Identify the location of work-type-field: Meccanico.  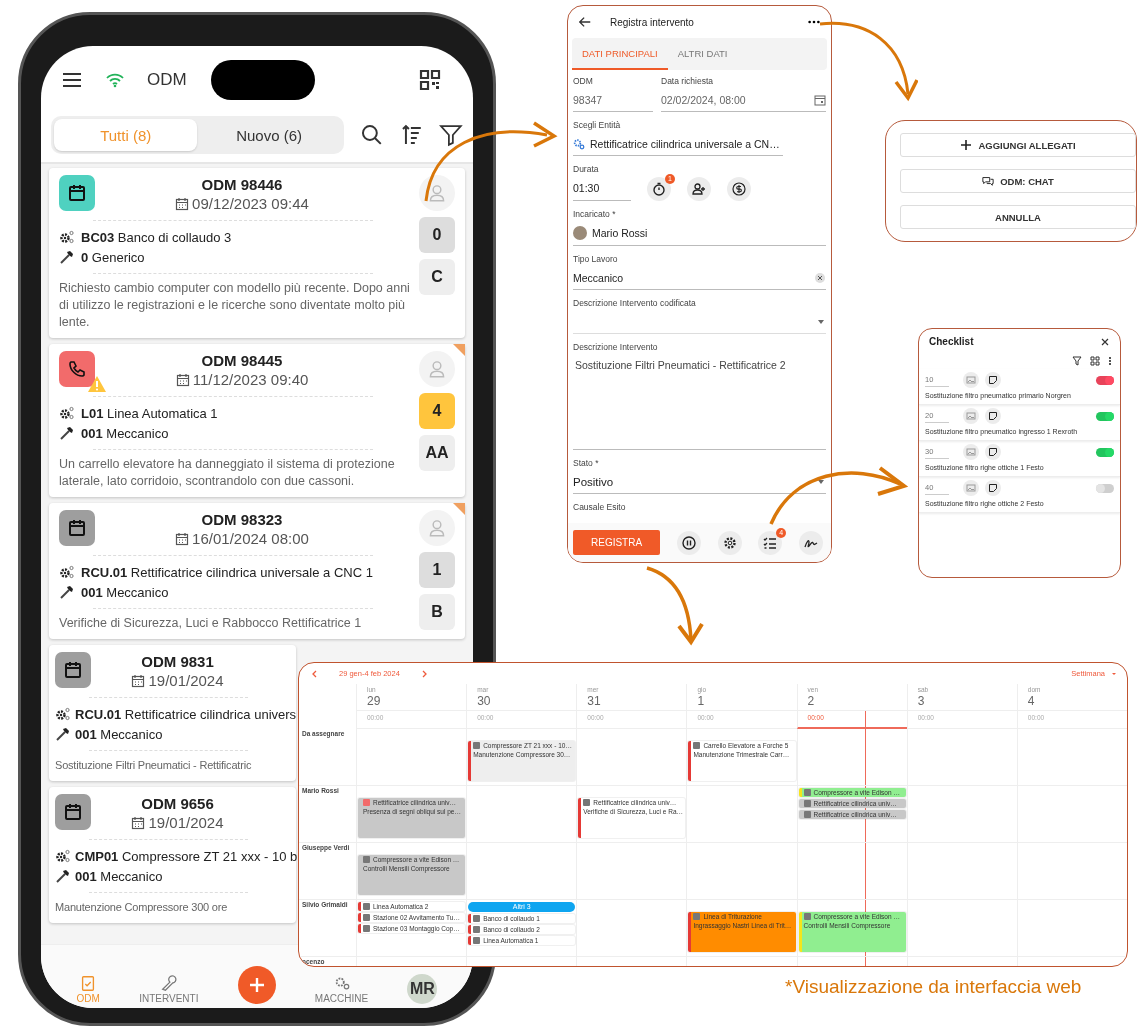
(699, 278).